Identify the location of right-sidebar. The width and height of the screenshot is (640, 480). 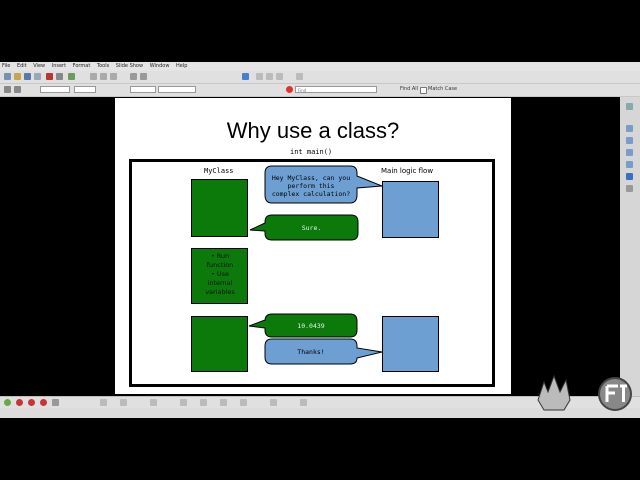
(630, 246).